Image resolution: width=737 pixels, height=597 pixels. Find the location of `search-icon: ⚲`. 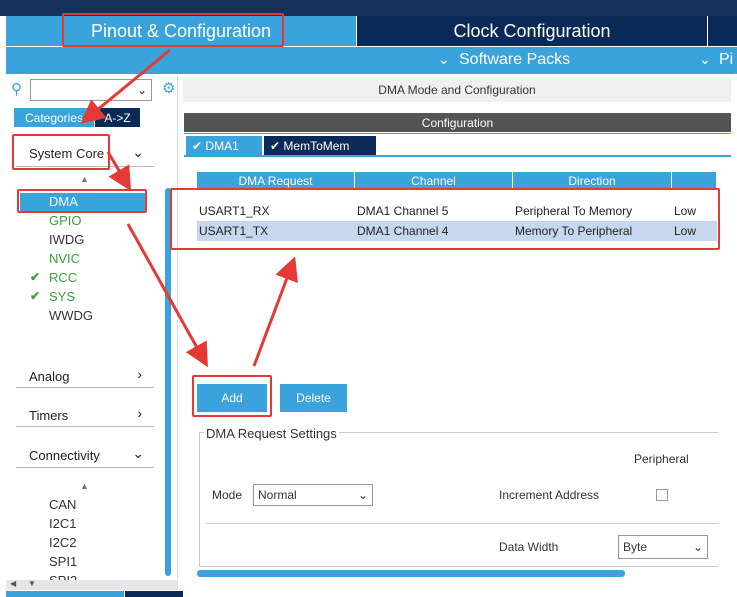

search-icon: ⚲ is located at coordinates (16, 89).